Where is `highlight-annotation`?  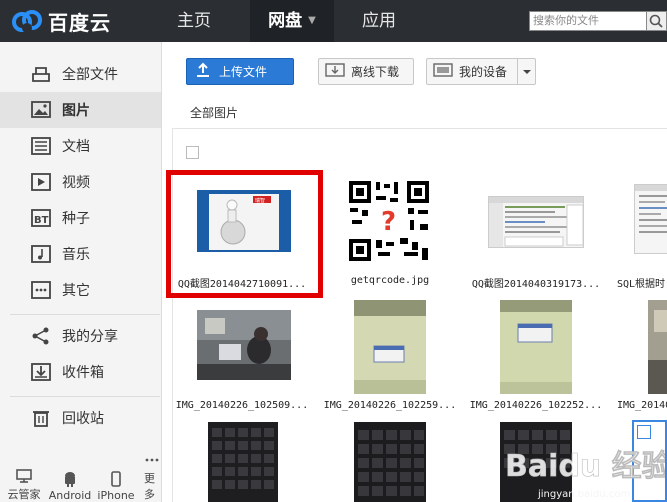 highlight-annotation is located at coordinates (244, 234).